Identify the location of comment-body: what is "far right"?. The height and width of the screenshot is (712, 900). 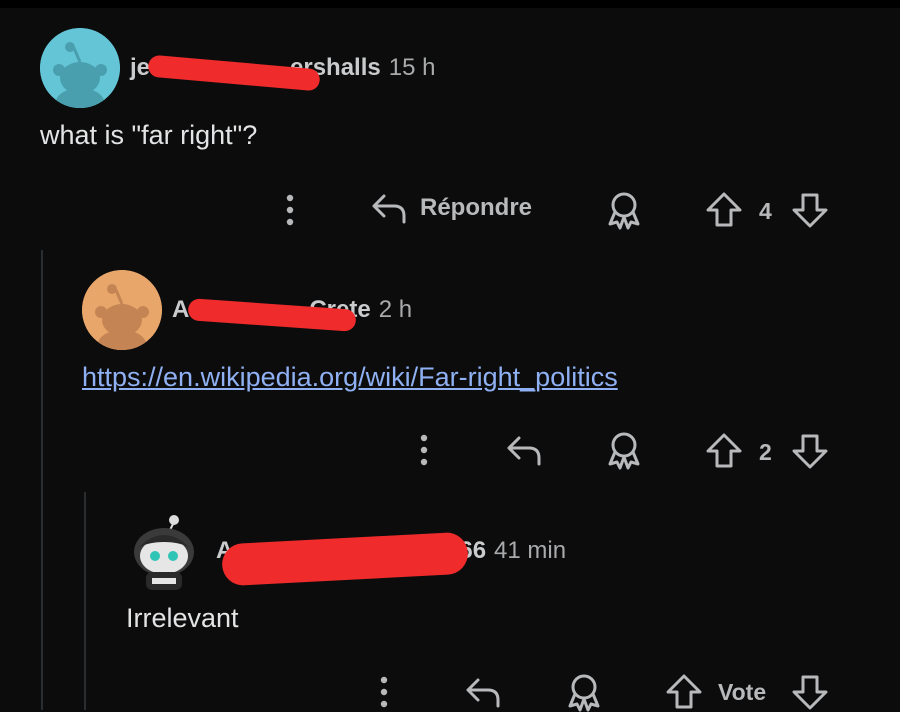
(149, 135).